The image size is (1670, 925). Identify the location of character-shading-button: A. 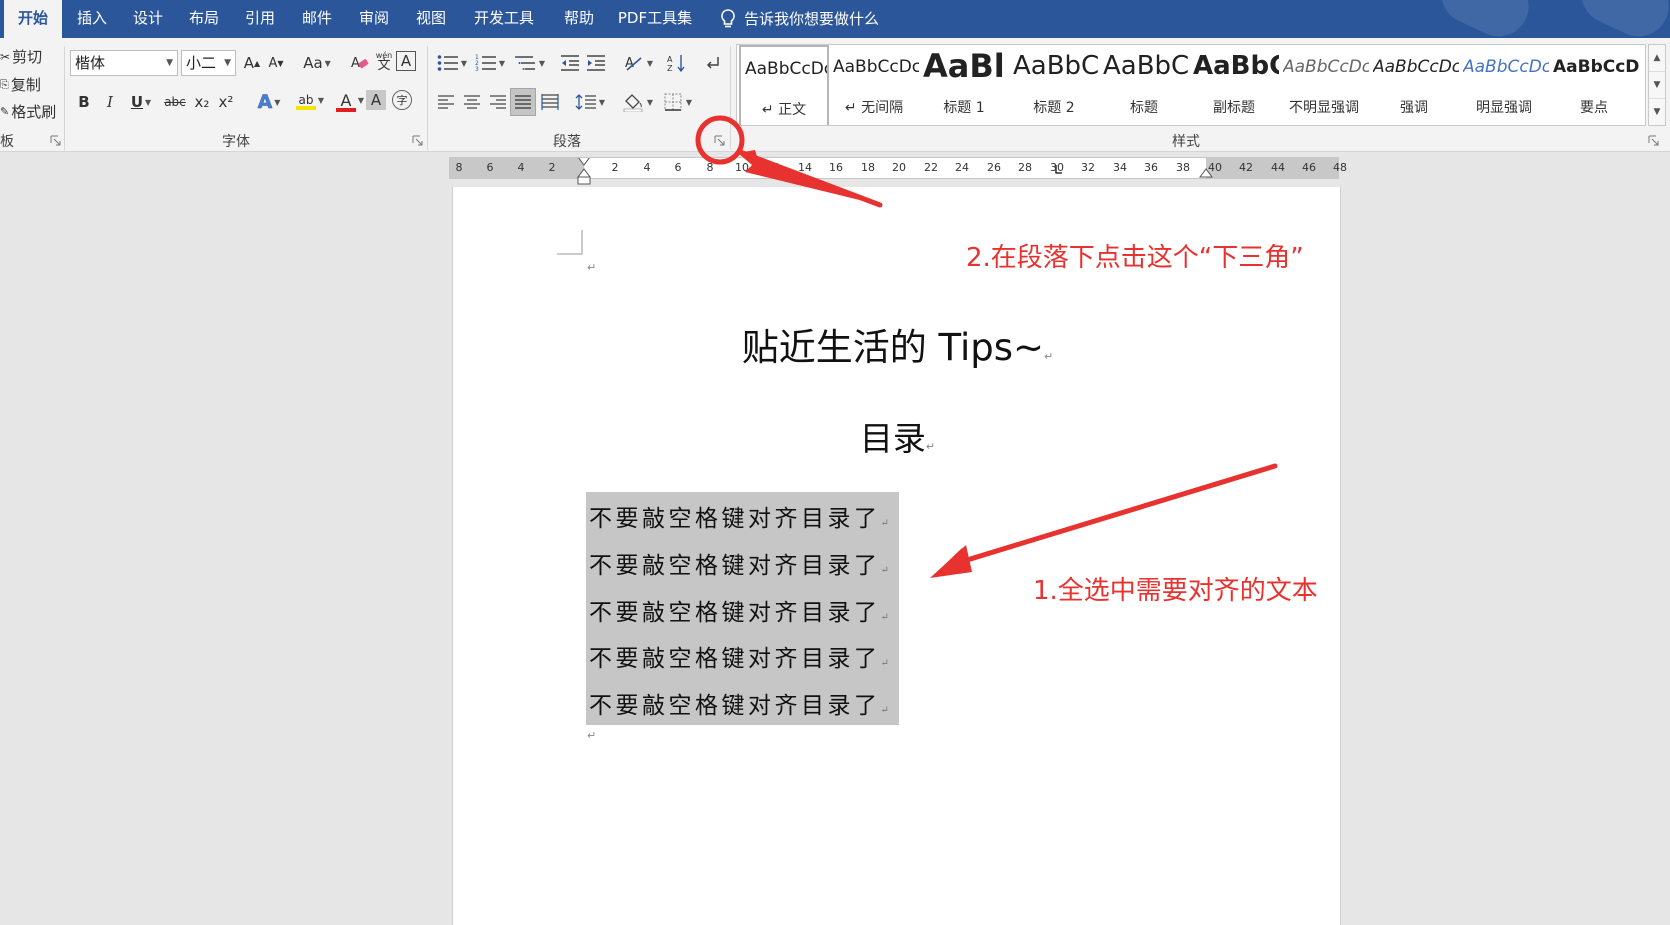
(376, 100).